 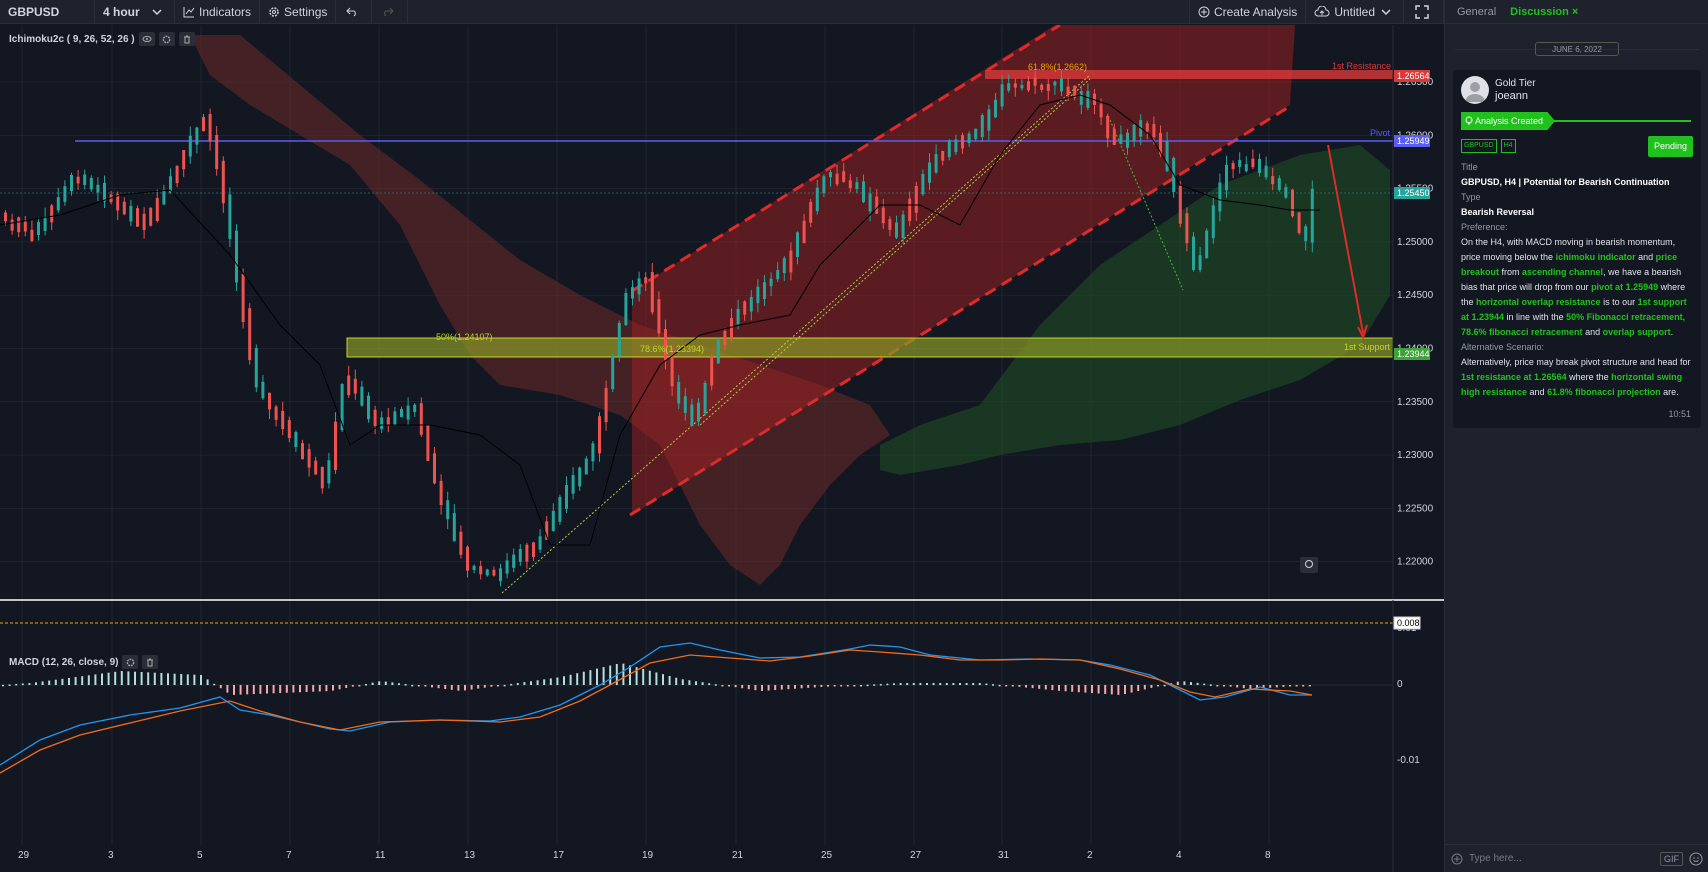 I want to click on indicators-label: Indicators, so click(x=225, y=11).